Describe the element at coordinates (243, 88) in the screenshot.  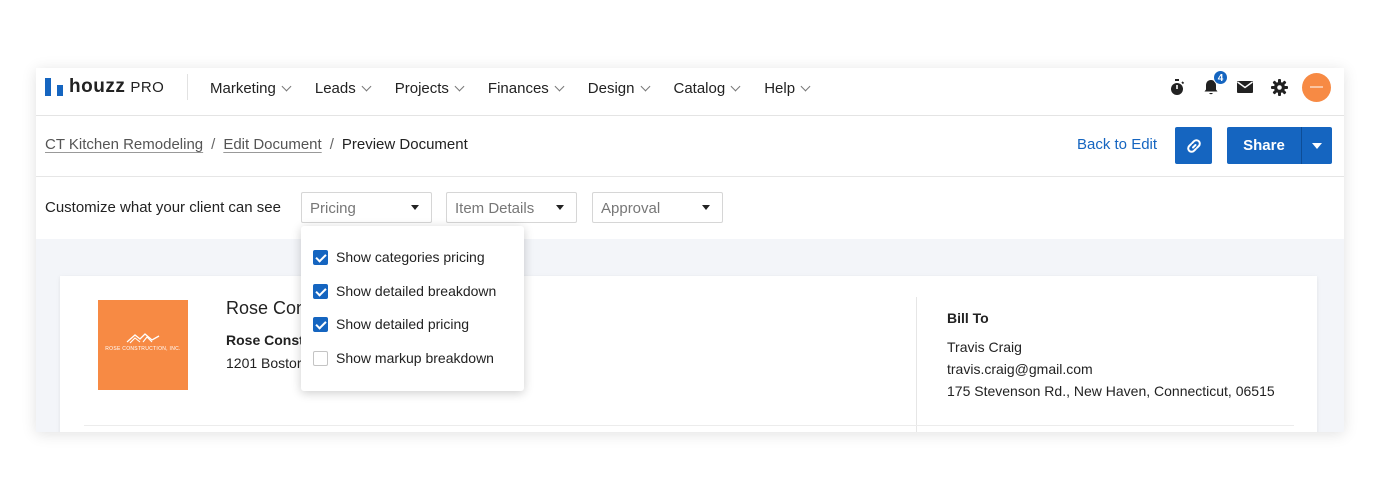
I see `nav-item-label: Marketing` at that location.